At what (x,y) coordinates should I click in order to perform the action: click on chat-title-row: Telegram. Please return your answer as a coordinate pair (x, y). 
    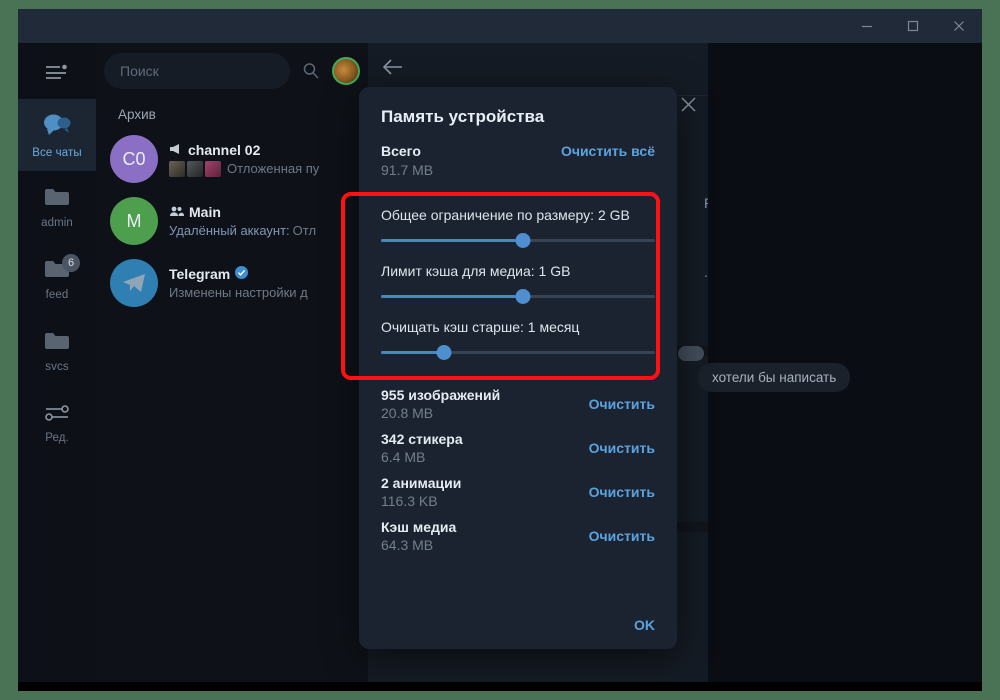
    Looking at the image, I should click on (263, 274).